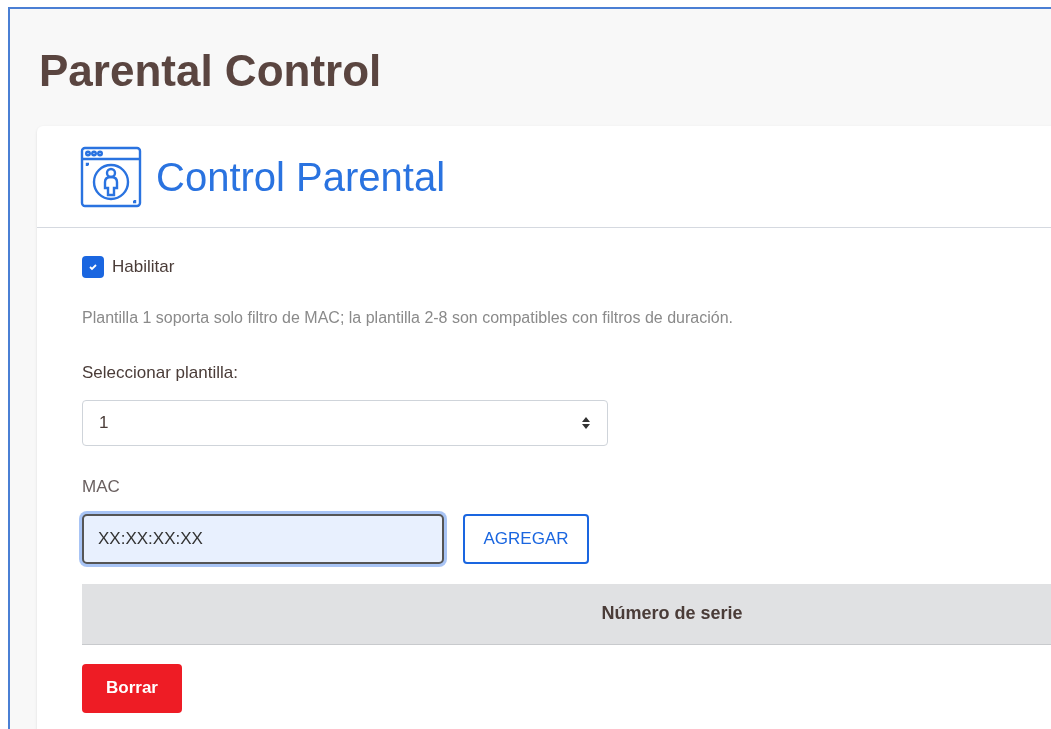 This screenshot has width=1051, height=729. Describe the element at coordinates (526, 538) in the screenshot. I see `add-button: AGREGAR` at that location.